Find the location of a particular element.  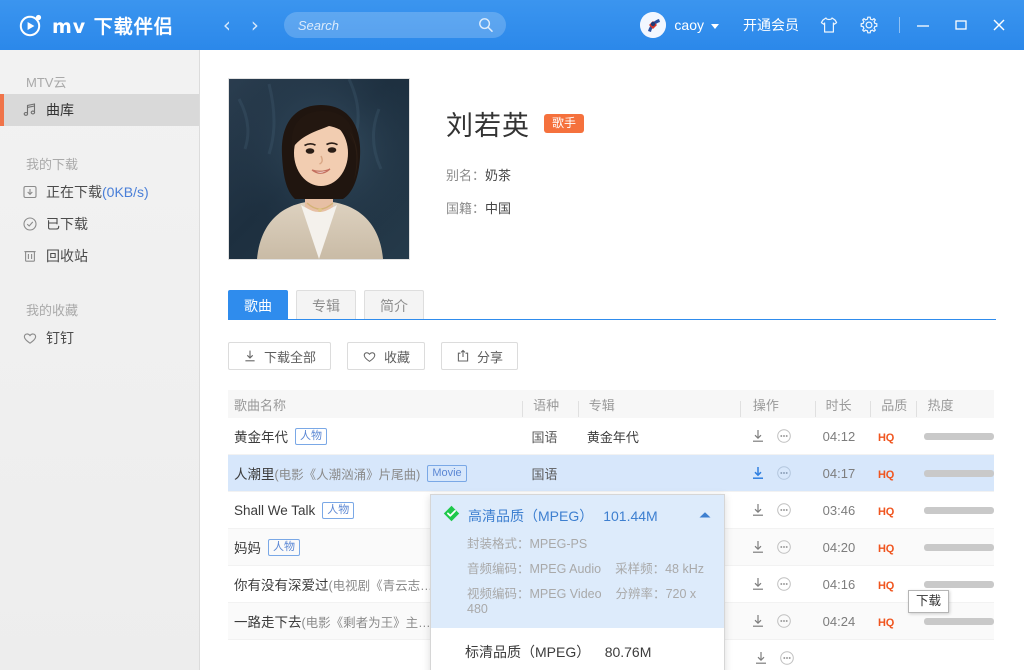

tab-songs: 歌曲 is located at coordinates (258, 305).